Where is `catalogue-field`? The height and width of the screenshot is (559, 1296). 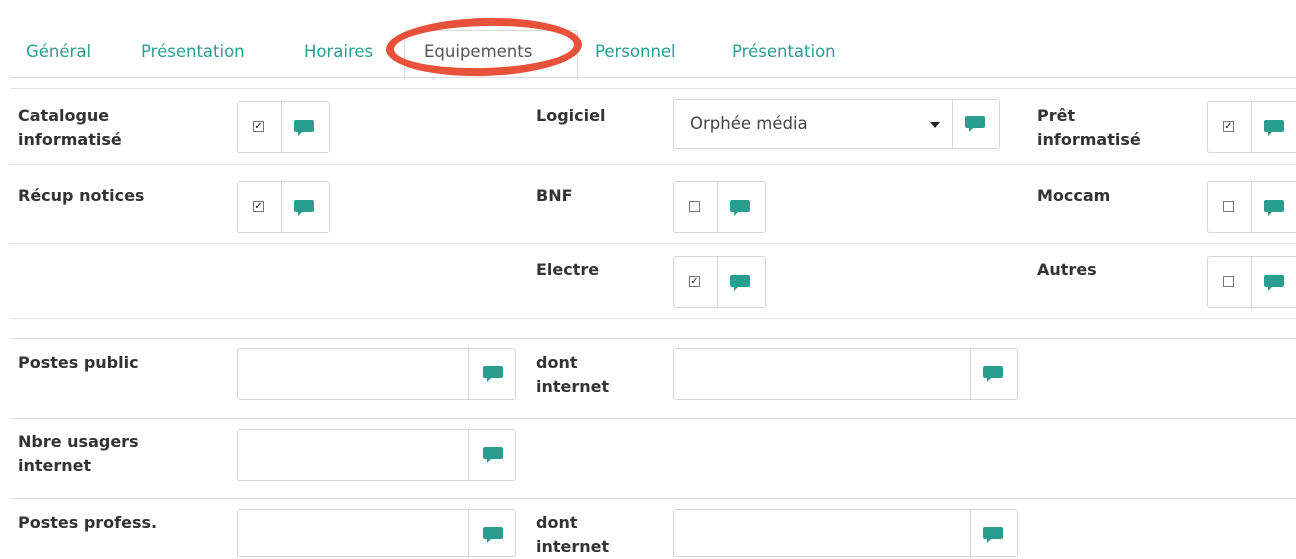 catalogue-field is located at coordinates (283, 127).